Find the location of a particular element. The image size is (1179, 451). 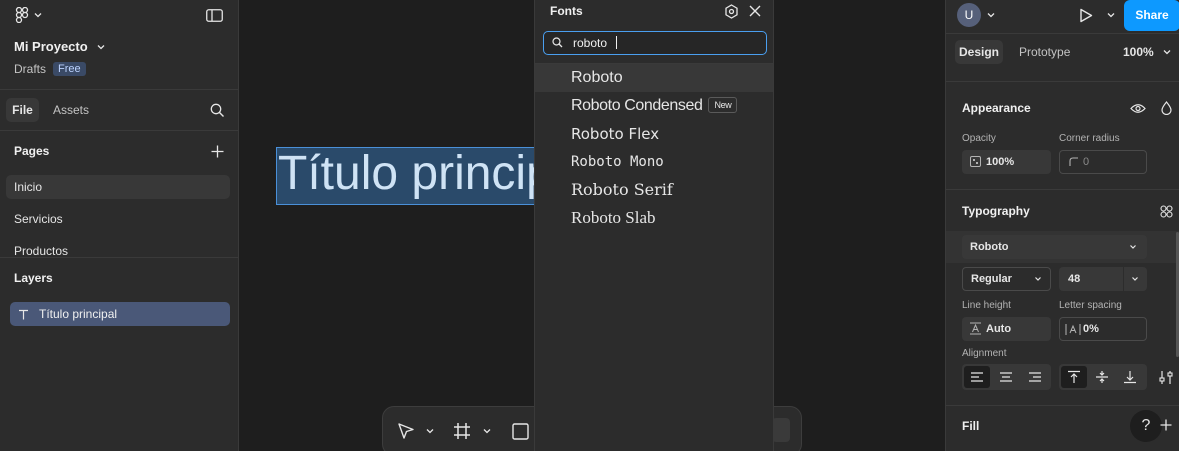

project-name: Mi Proyecto is located at coordinates (51, 46).